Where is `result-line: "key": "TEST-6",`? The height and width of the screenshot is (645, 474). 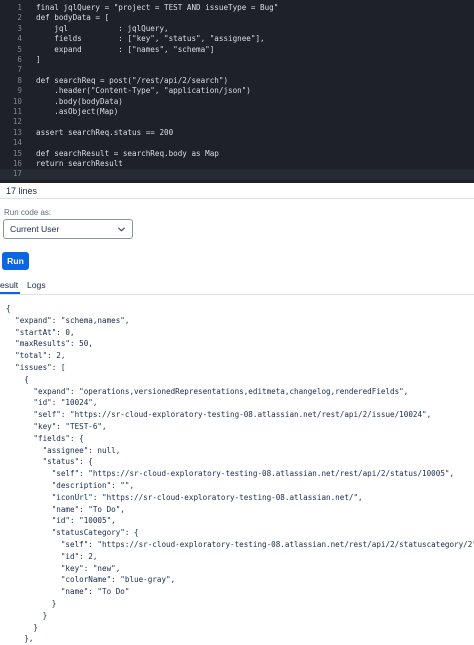 result-line: "key": "TEST-6", is located at coordinates (56, 426).